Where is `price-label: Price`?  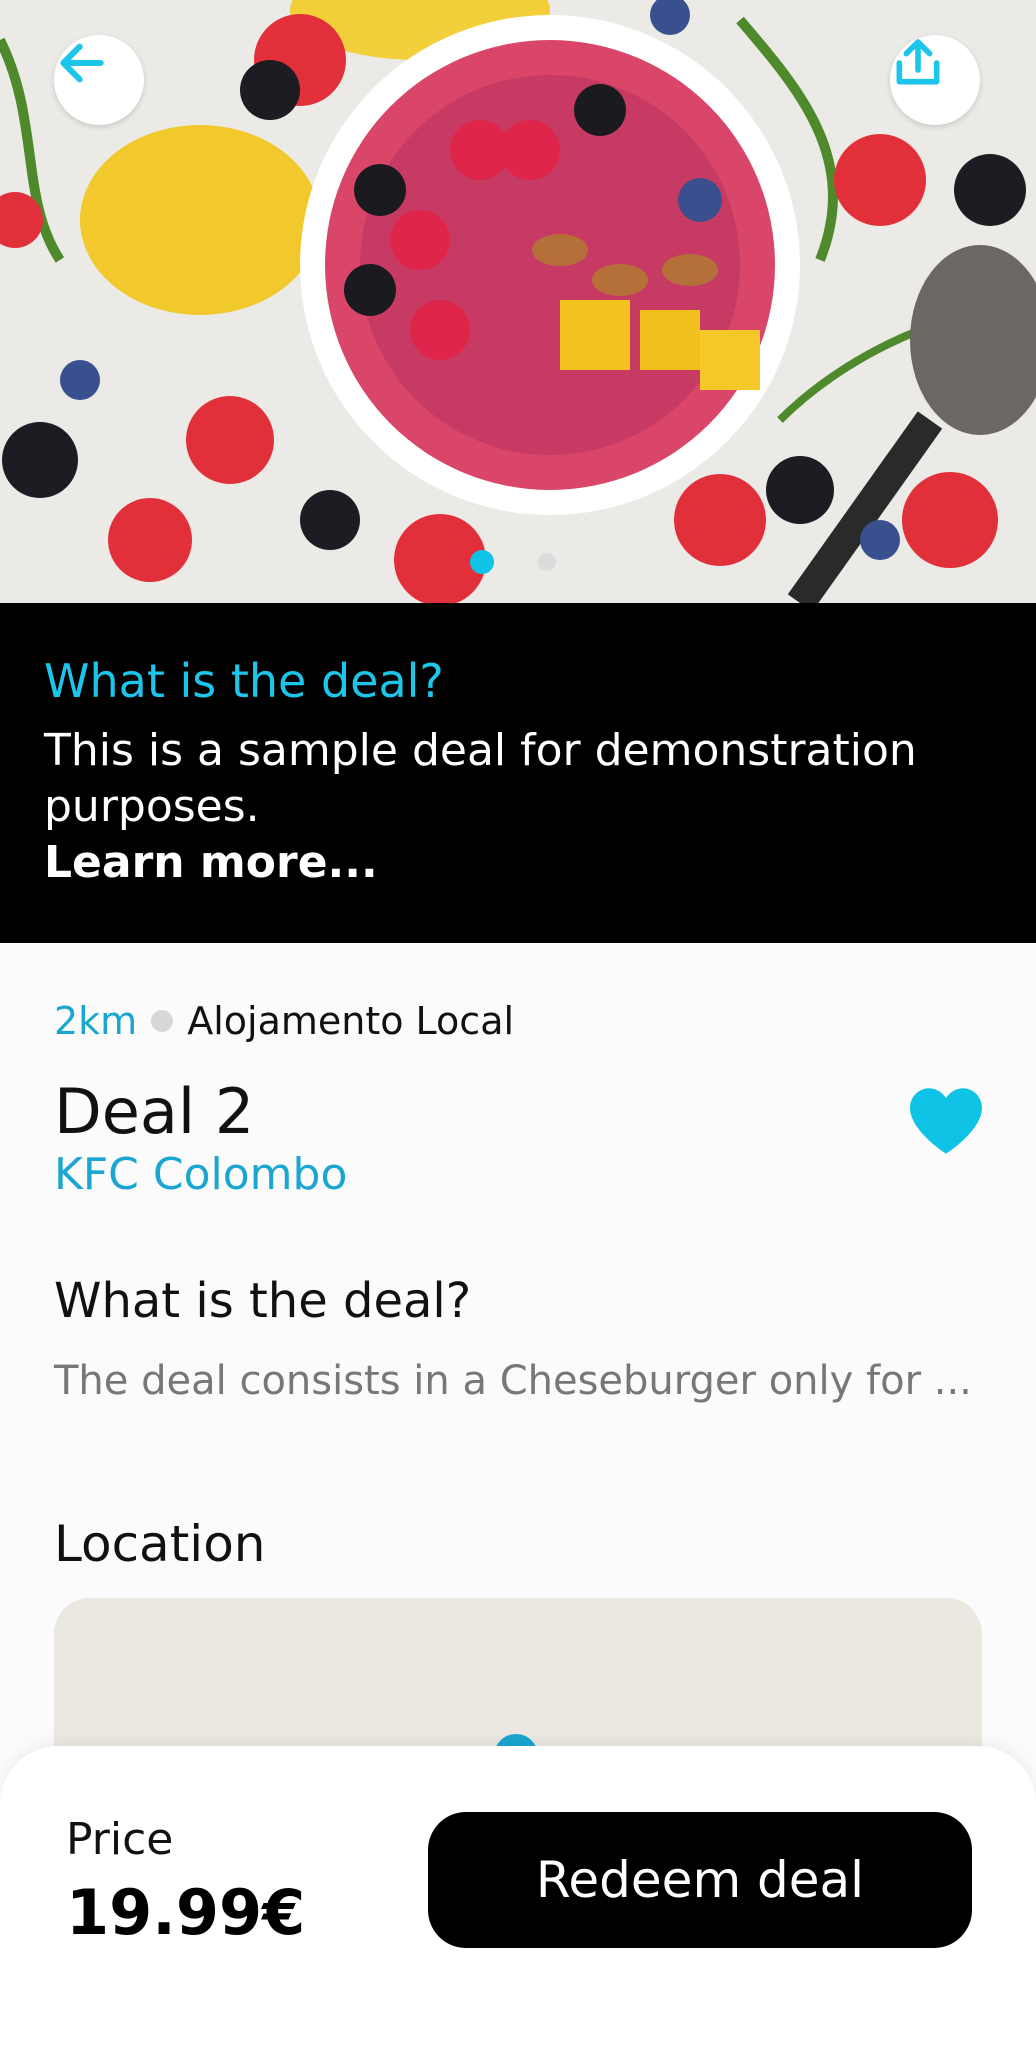 price-label: Price is located at coordinates (120, 1839).